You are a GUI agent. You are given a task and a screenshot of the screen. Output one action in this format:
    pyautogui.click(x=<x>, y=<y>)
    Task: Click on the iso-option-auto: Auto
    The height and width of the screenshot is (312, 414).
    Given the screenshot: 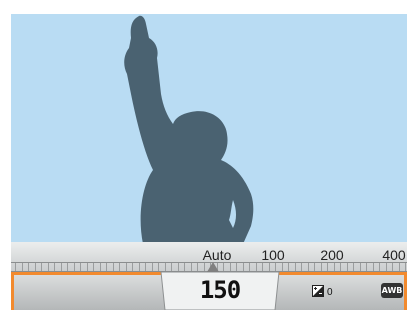 What is the action you would take?
    pyautogui.click(x=217, y=255)
    